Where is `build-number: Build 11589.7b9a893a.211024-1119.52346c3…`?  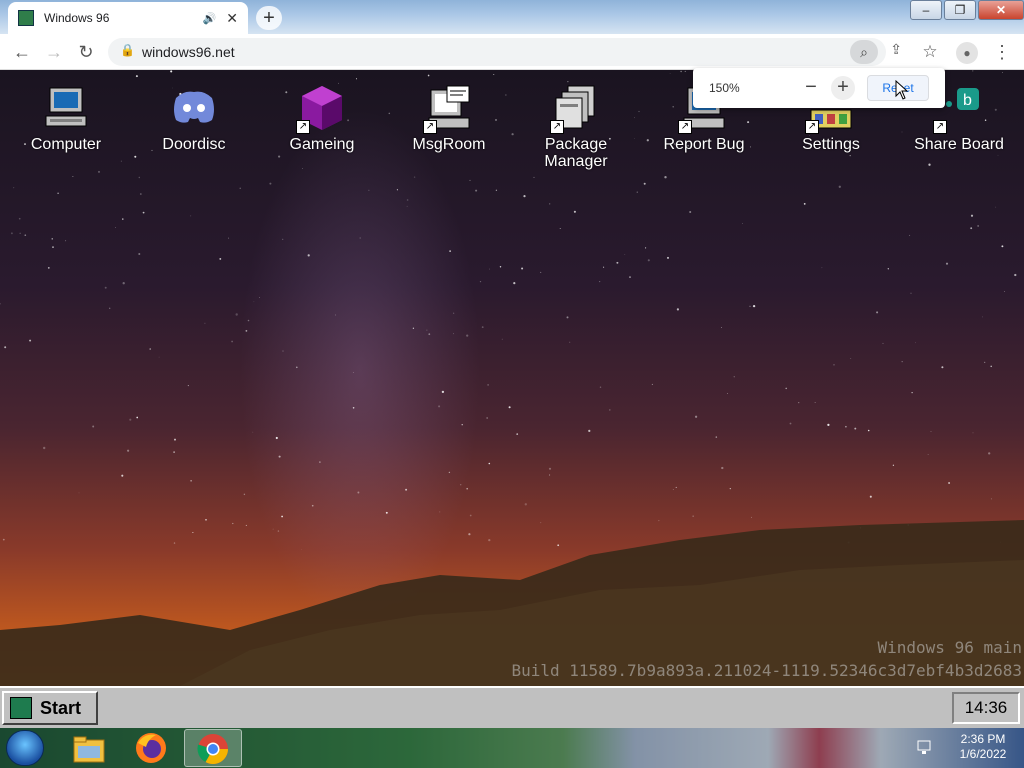
build-number: Build 11589.7b9a893a.211024-1119.52346c3… is located at coordinates (766, 670).